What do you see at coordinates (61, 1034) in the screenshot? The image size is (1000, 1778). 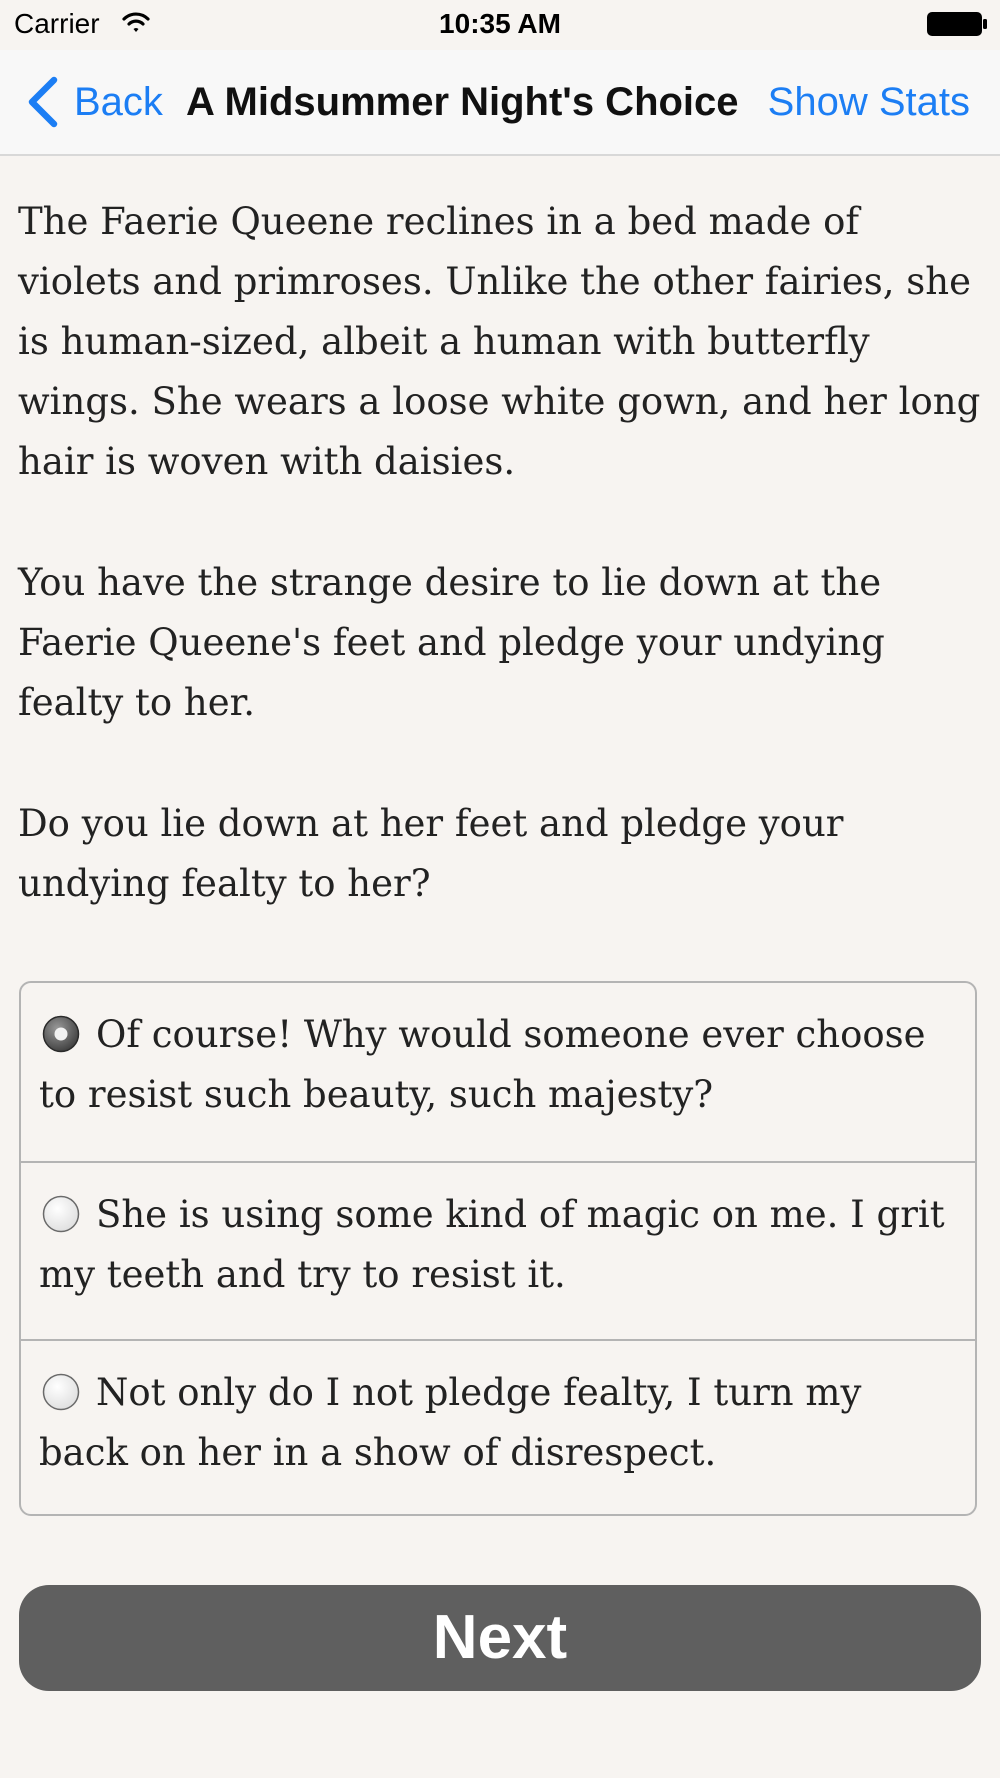 I see `radio-selected-icon` at bounding box center [61, 1034].